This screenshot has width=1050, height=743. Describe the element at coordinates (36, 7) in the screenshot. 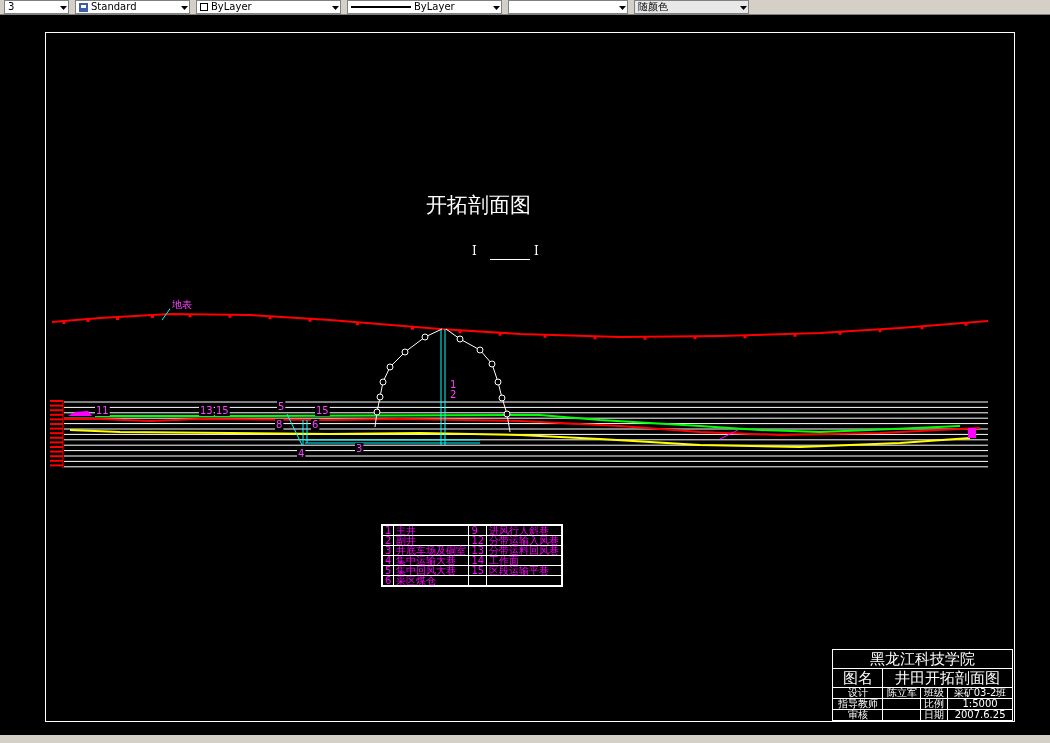

I see `dropdown: 3` at that location.